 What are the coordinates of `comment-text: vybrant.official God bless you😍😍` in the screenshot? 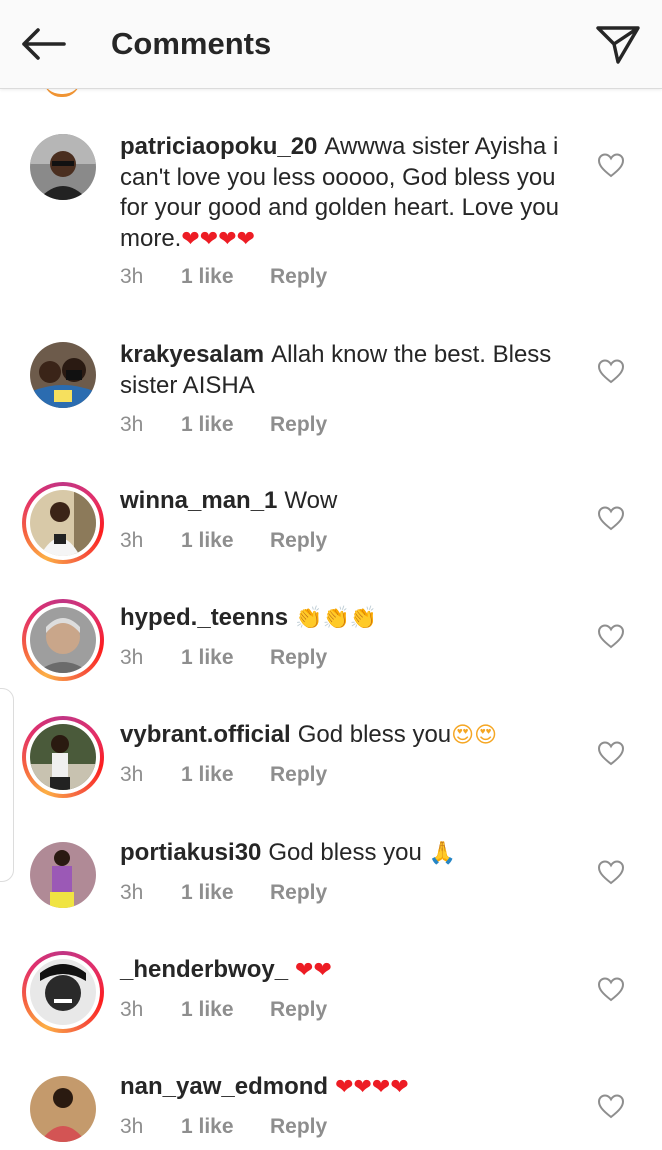 It's located at (349, 736).